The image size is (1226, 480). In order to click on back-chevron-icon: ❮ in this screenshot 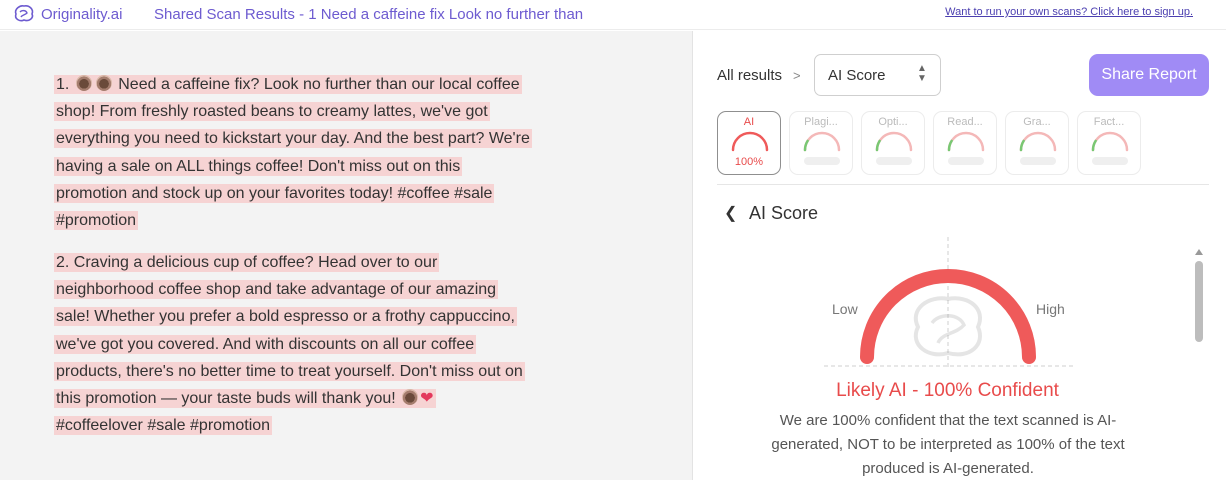, I will do `click(730, 213)`.